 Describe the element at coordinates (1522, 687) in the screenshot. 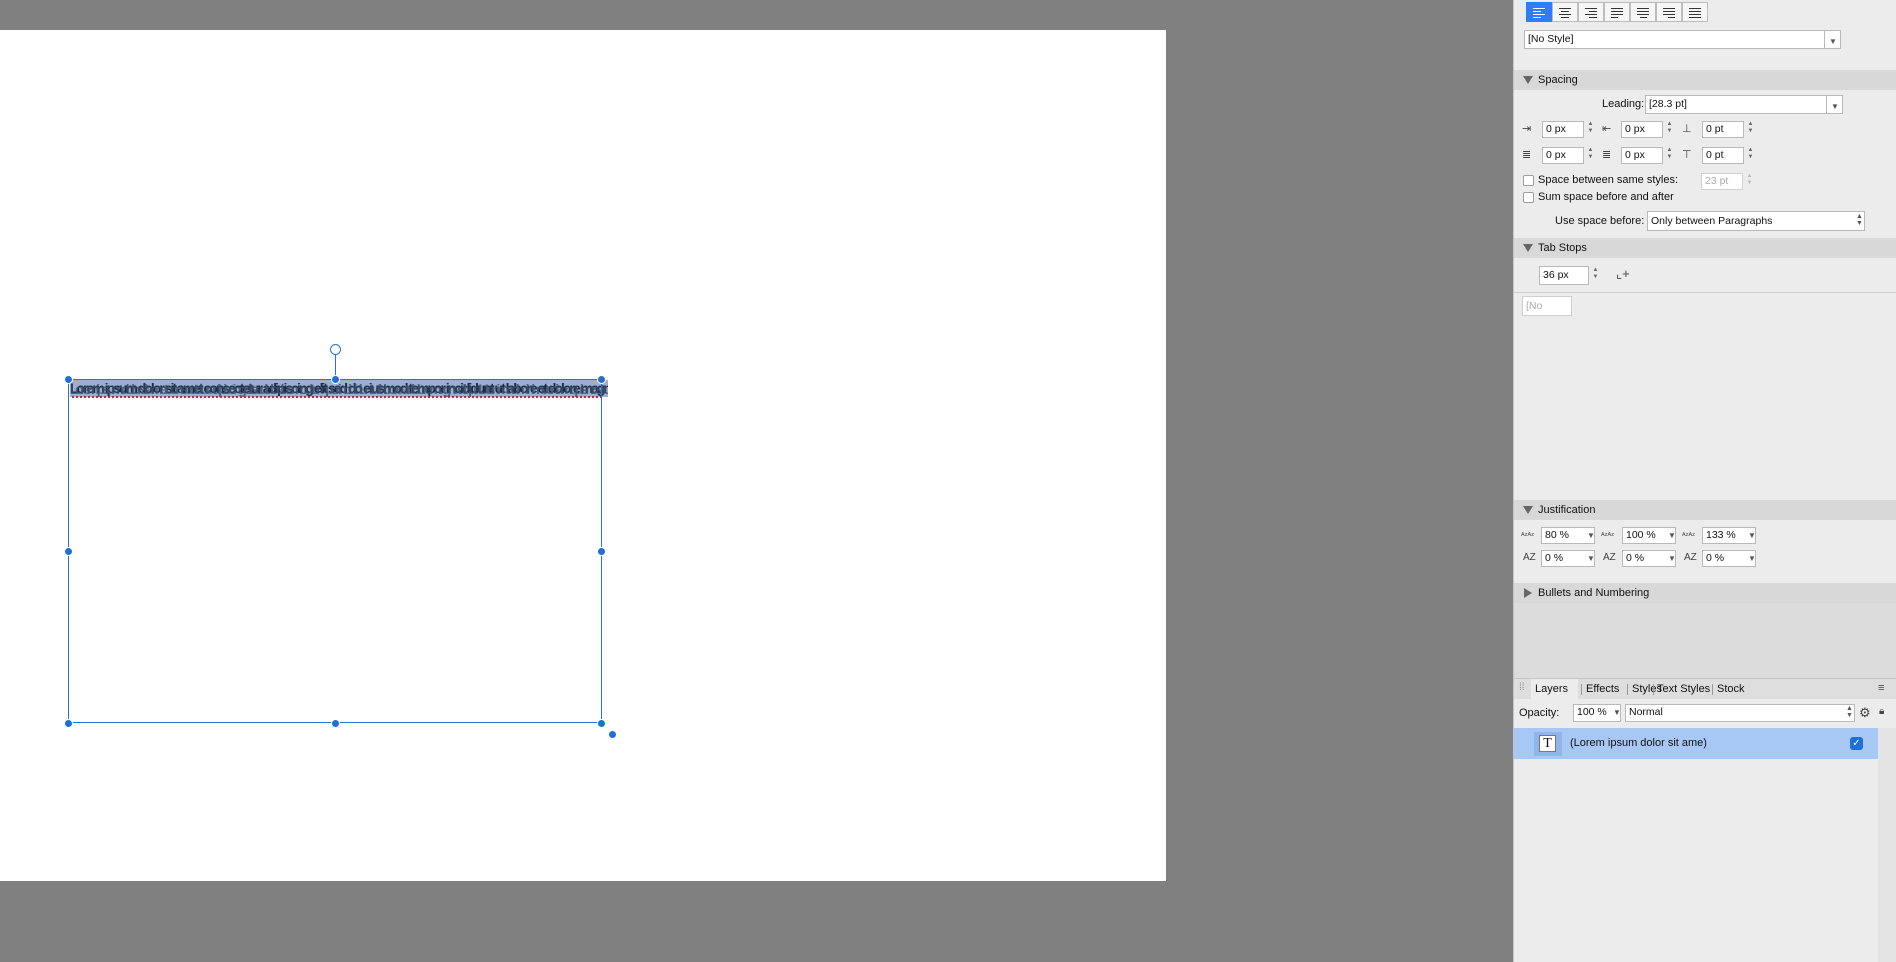

I see `grip-icon: ⁞⁞` at that location.